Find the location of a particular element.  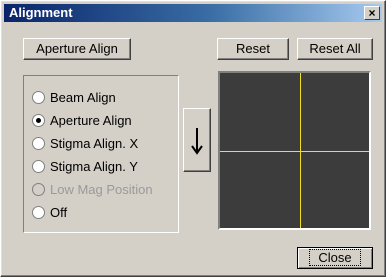

close-button: Close is located at coordinates (335, 258).